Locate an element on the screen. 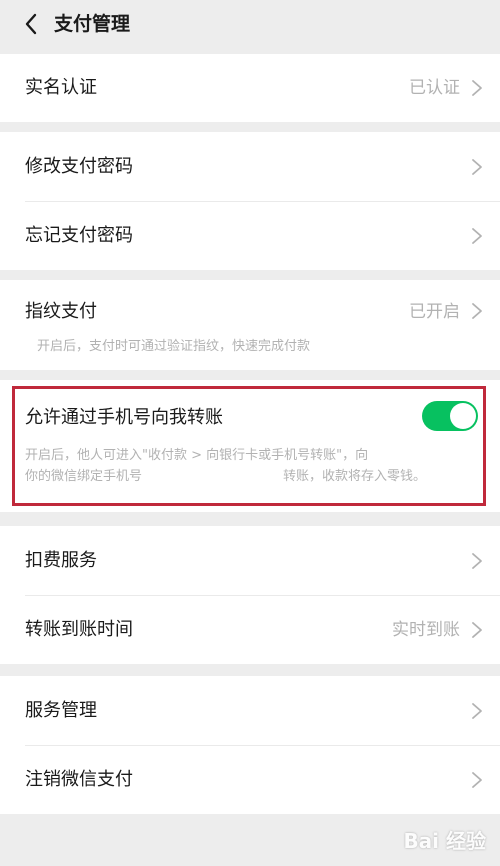 Image resolution: width=500 pixels, height=866 pixels. forgot-password-row: 忘记支付密码 is located at coordinates (250, 235).